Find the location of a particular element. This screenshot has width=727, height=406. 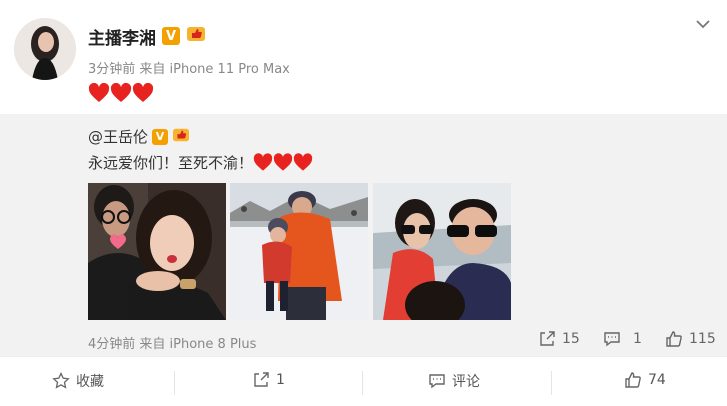

heart-emoji-row is located at coordinates (121, 93).